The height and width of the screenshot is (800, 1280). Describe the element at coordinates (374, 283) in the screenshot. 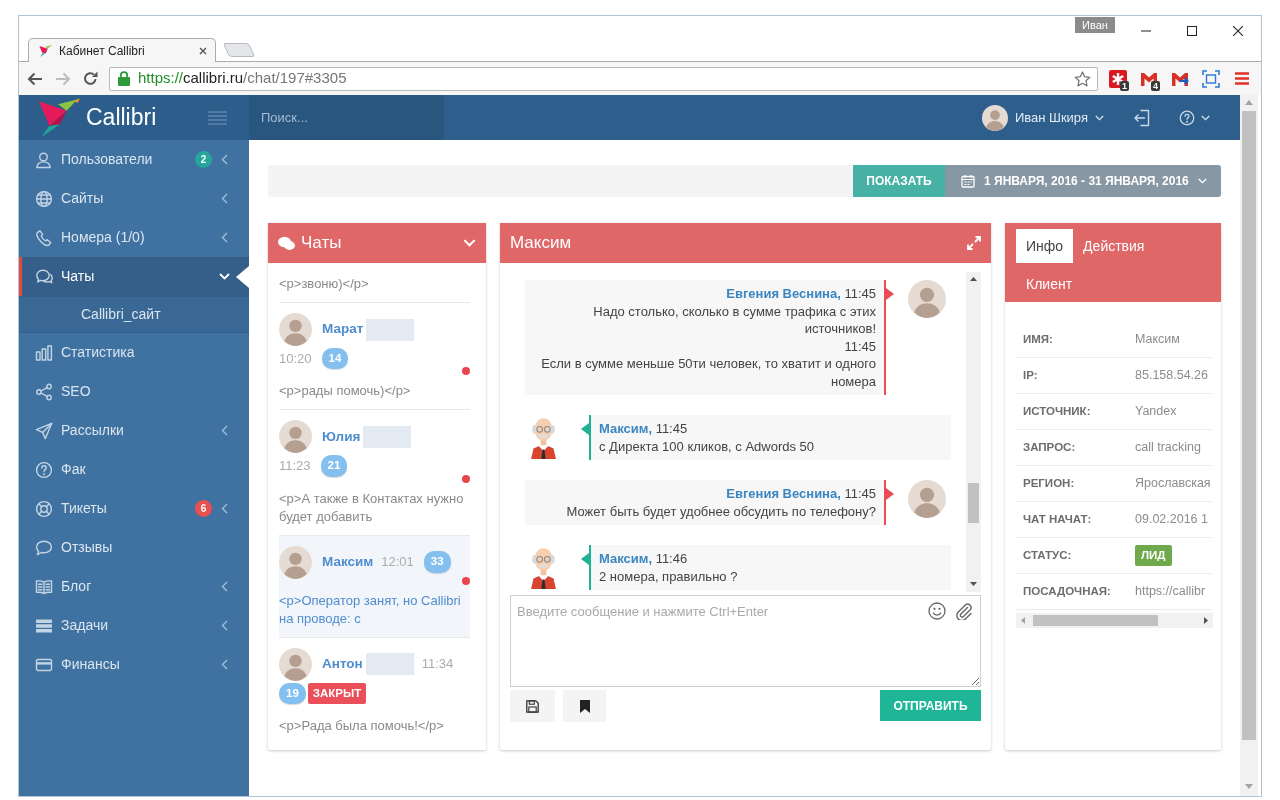

I see `chat-list-item: <p>звоню)</p>` at that location.